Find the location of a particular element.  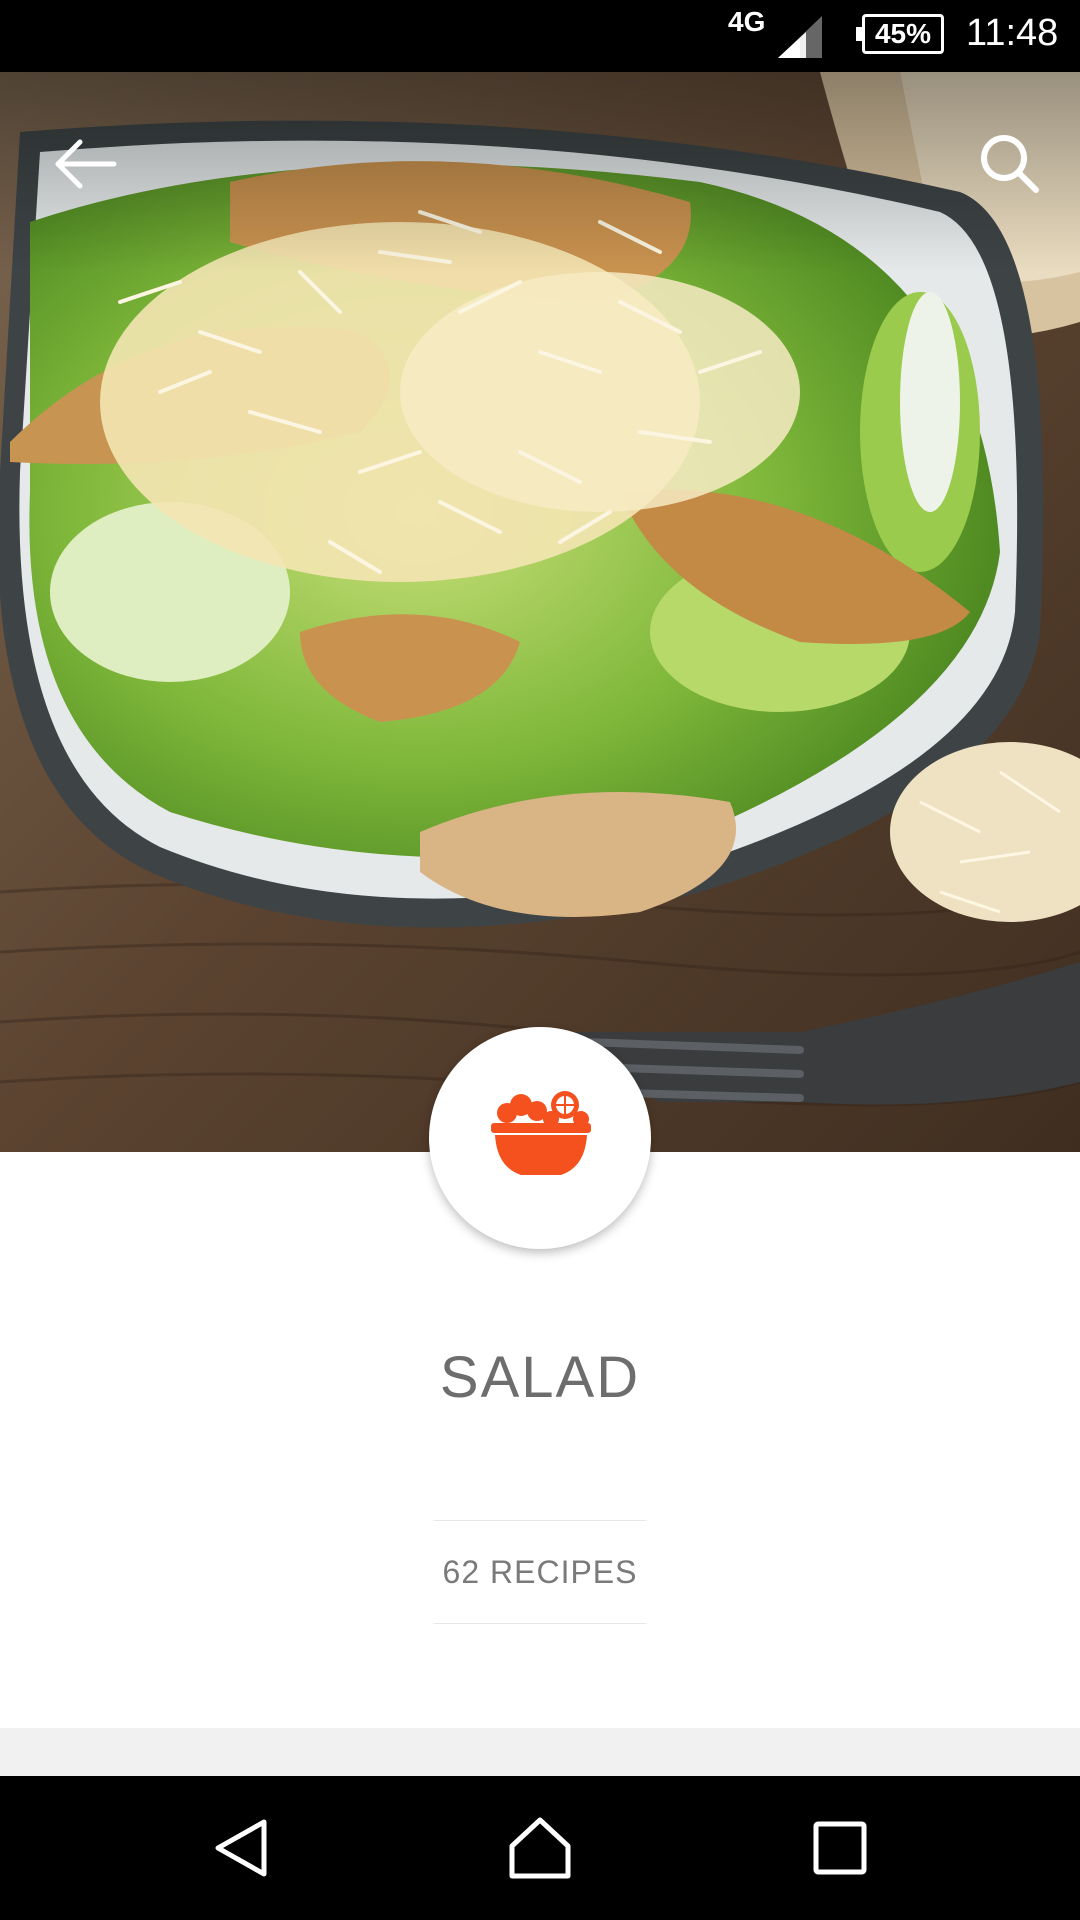

network-type: 4G is located at coordinates (747, 21).